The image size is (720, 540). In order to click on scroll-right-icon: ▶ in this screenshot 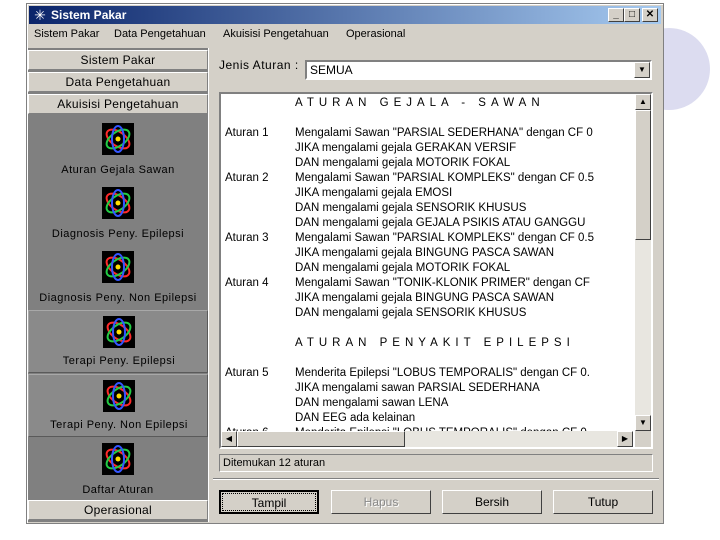, I will do `click(625, 439)`.